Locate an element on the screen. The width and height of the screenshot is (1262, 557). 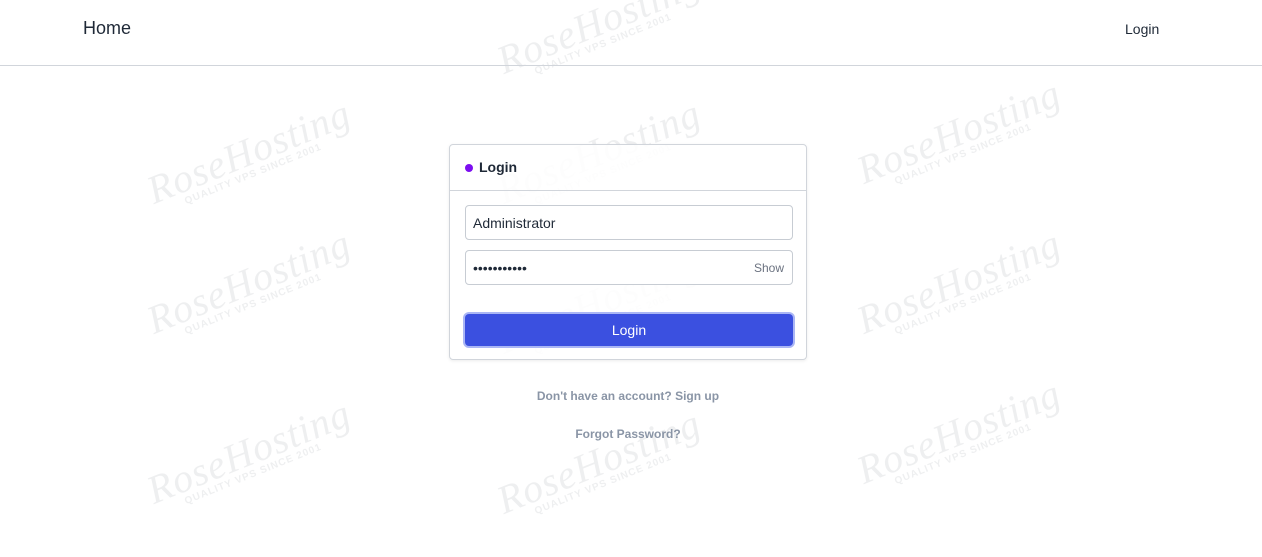
password-field: Show is located at coordinates (629, 267).